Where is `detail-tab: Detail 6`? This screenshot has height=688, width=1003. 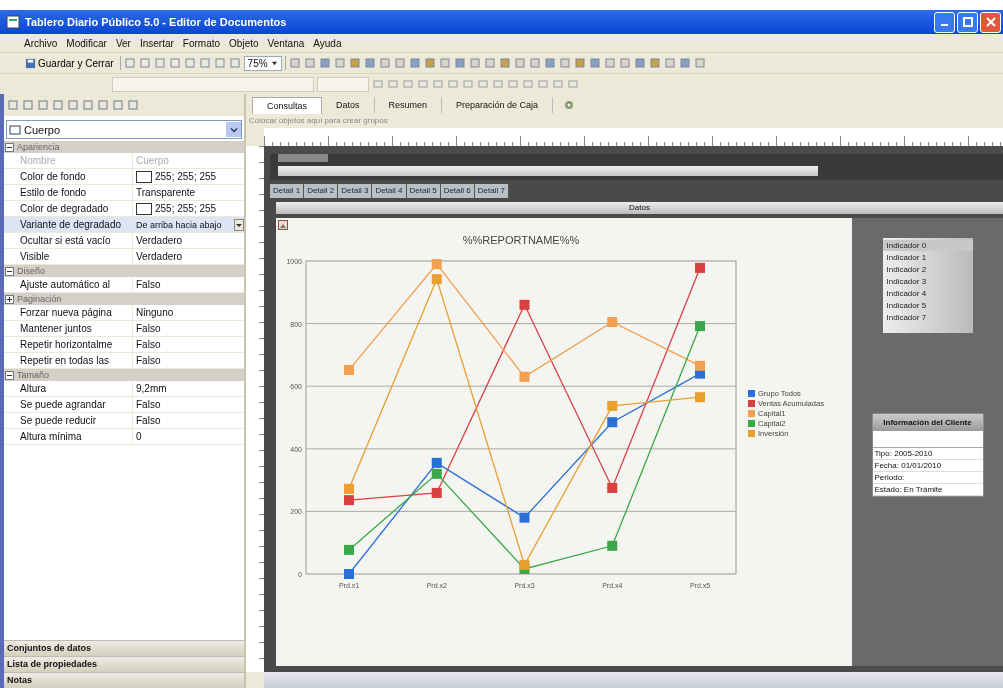
detail-tab: Detail 6 is located at coordinates (457, 191).